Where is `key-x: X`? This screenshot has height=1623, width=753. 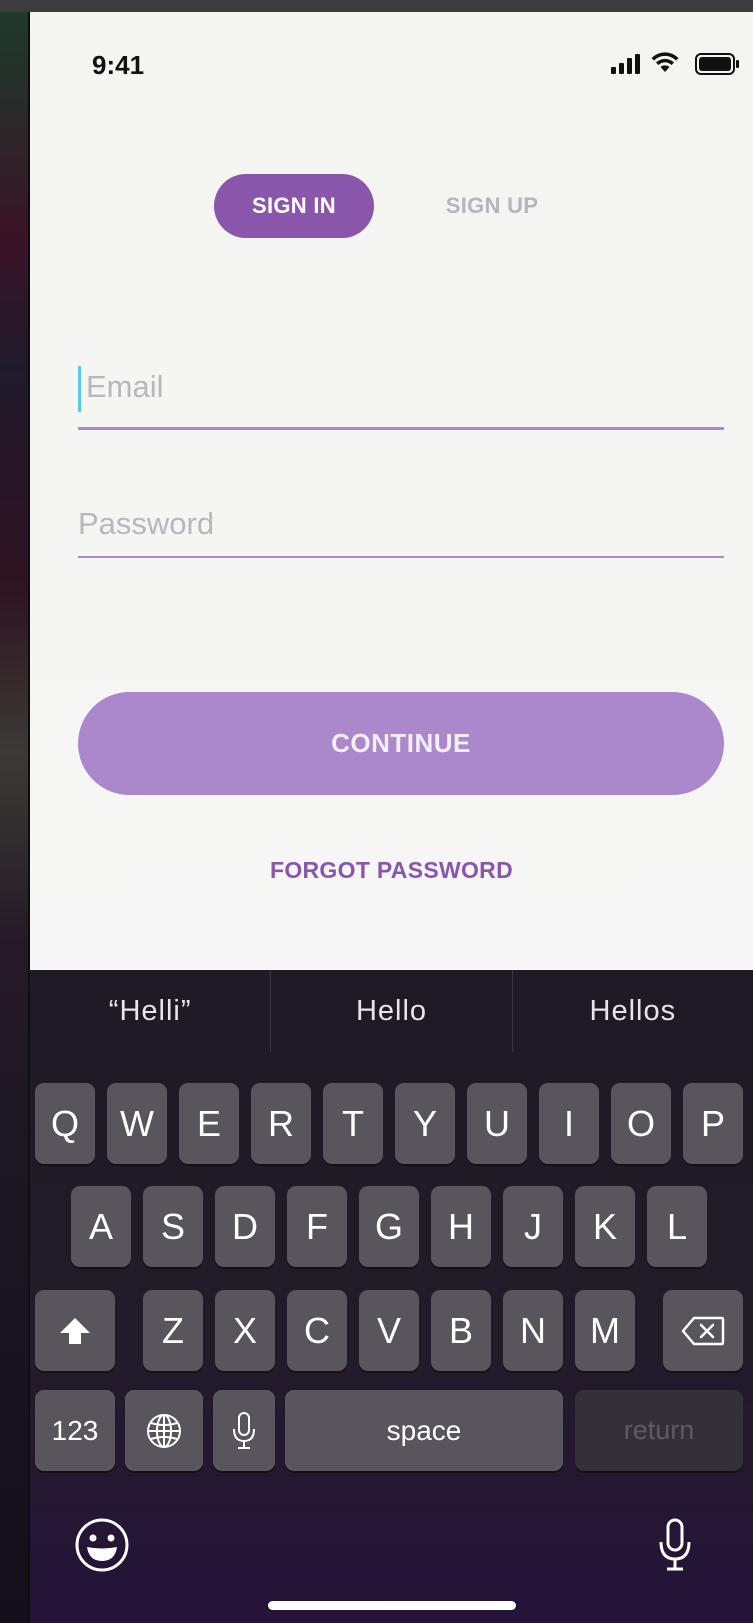
key-x: X is located at coordinates (245, 1330).